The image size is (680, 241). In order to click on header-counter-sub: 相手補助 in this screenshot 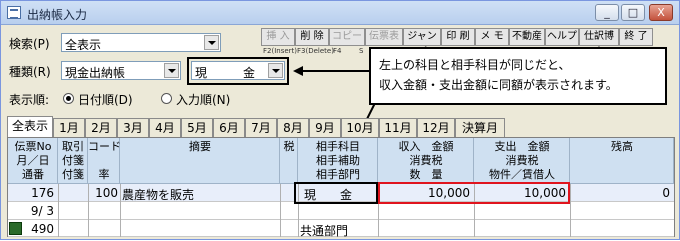, I will do `click(338, 160)`.